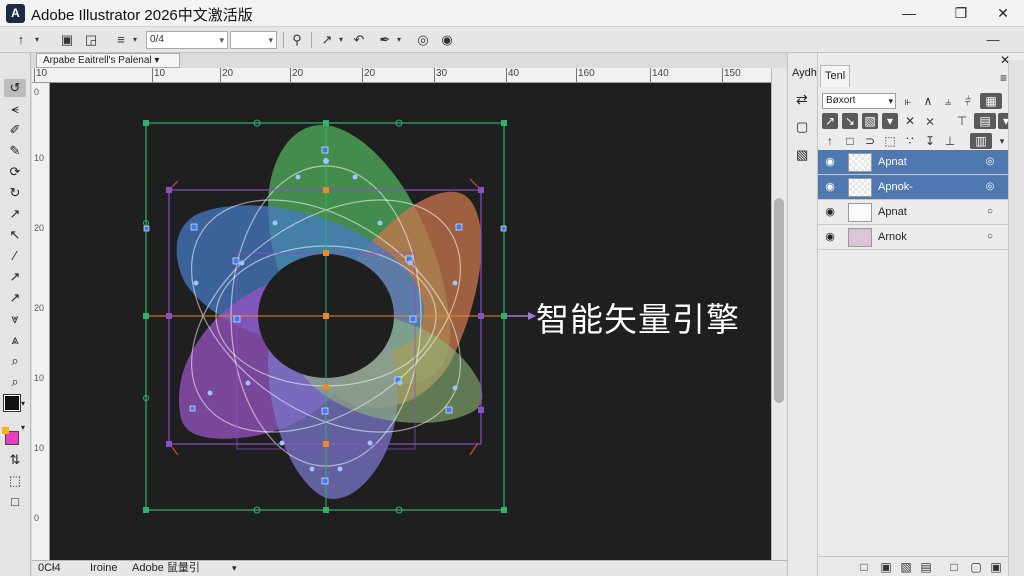  I want to click on scrollbar-thumb, so click(779, 300).